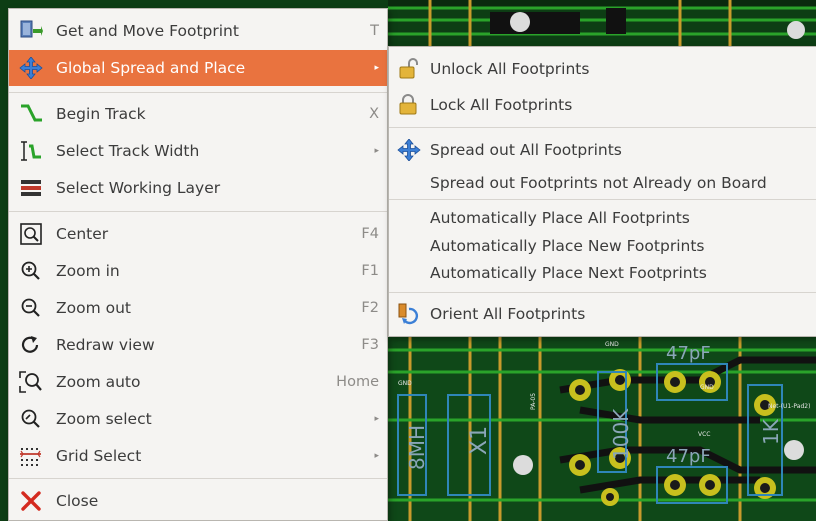  Describe the element at coordinates (31, 501) in the screenshot. I see `close-icon` at that location.